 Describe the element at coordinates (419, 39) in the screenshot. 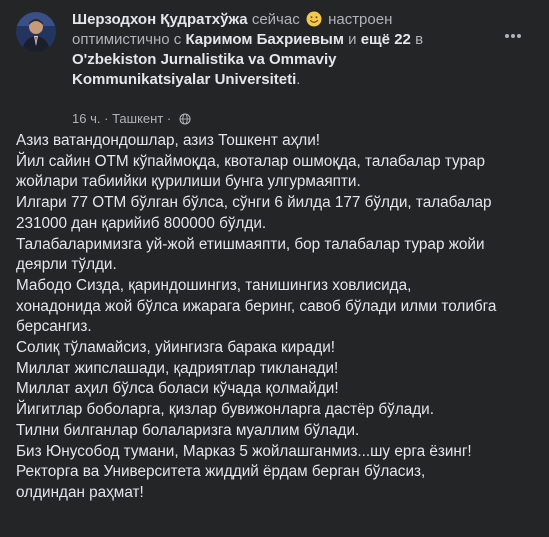

I see `in-word: в` at that location.